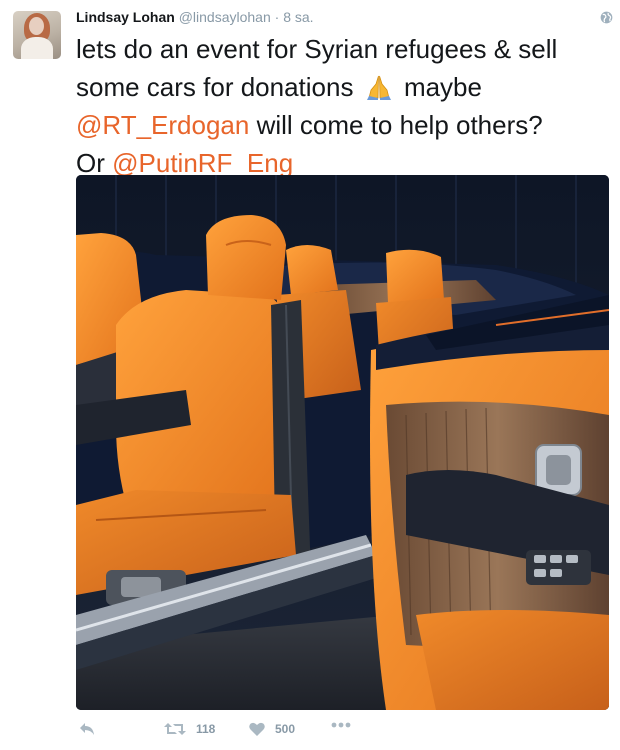 This screenshot has height=750, width=620. What do you see at coordinates (442, 87) in the screenshot?
I see `tweet-text-line: maybe` at bounding box center [442, 87].